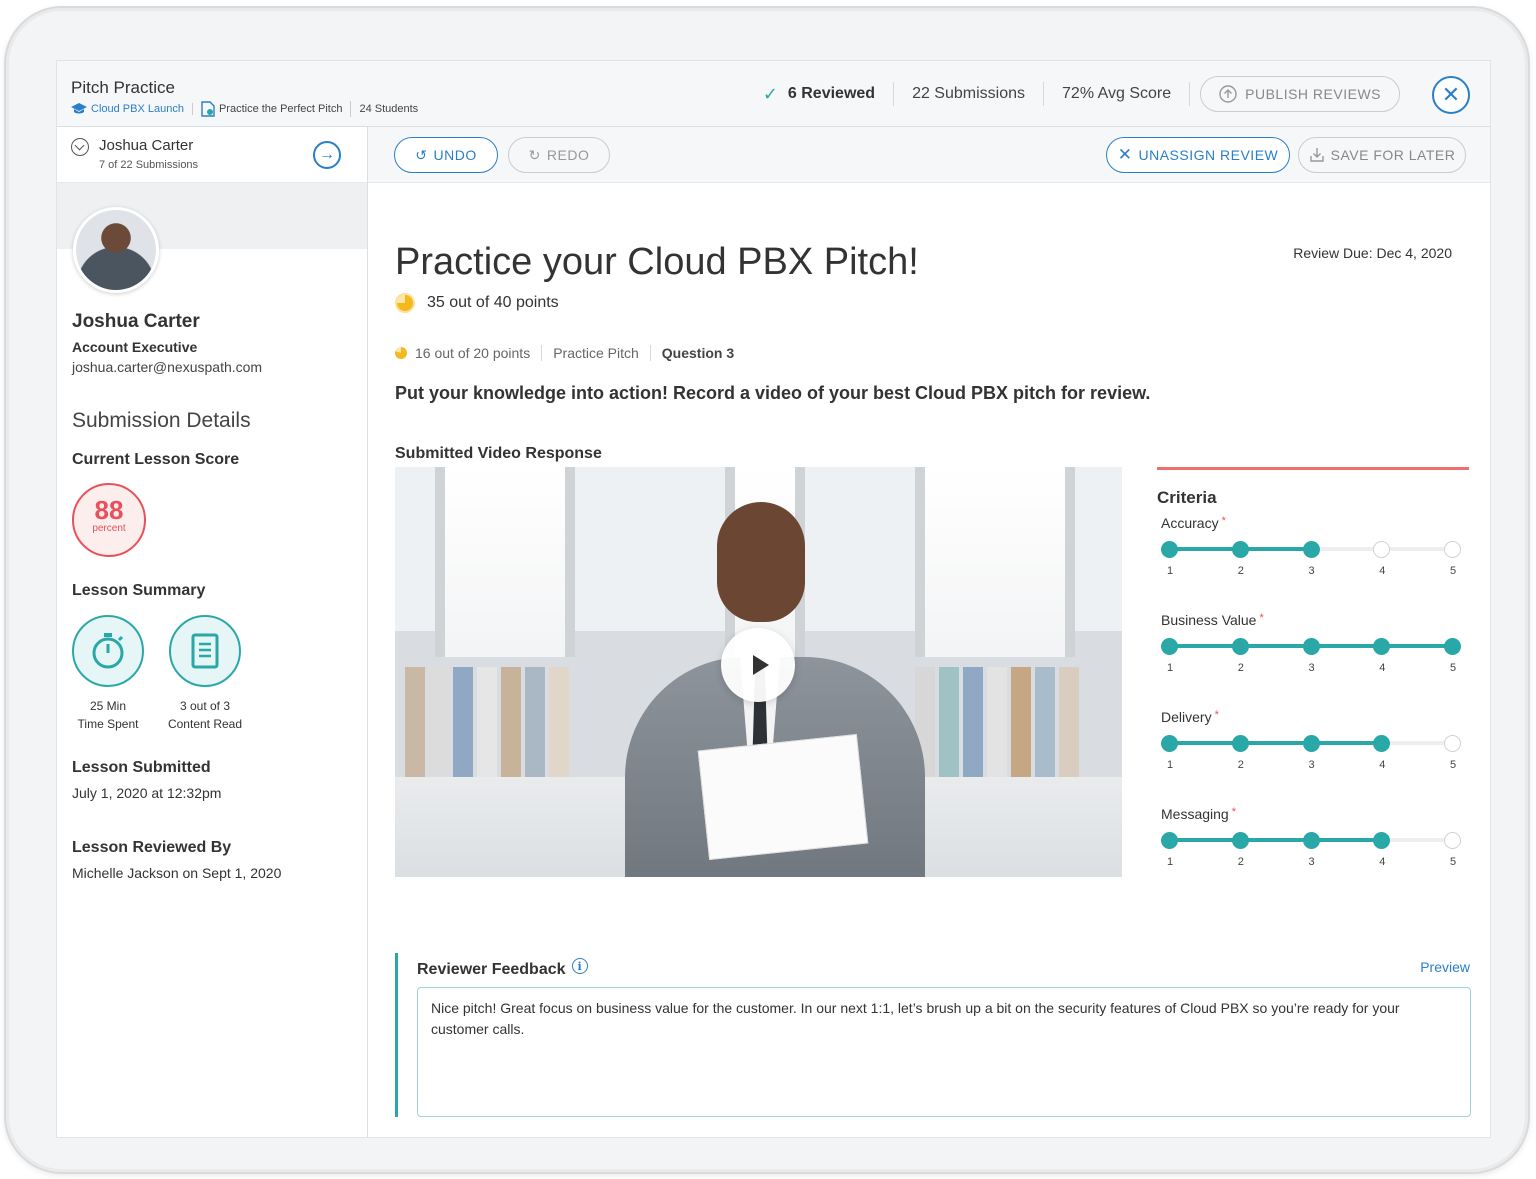 The width and height of the screenshot is (1536, 1179). Describe the element at coordinates (579, 966) in the screenshot. I see `info-icon: i` at that location.